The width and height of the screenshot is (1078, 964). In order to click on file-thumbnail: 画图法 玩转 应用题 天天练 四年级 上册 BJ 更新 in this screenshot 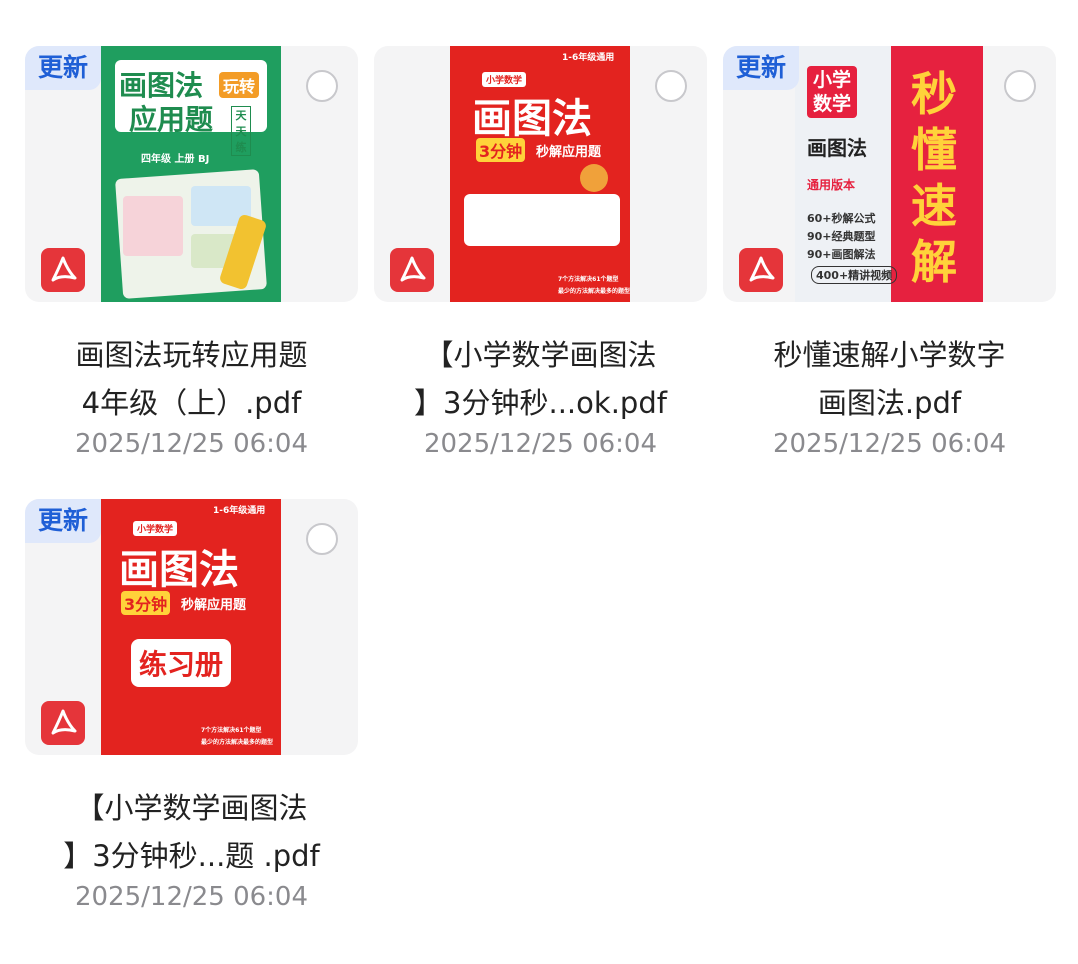, I will do `click(191, 174)`.